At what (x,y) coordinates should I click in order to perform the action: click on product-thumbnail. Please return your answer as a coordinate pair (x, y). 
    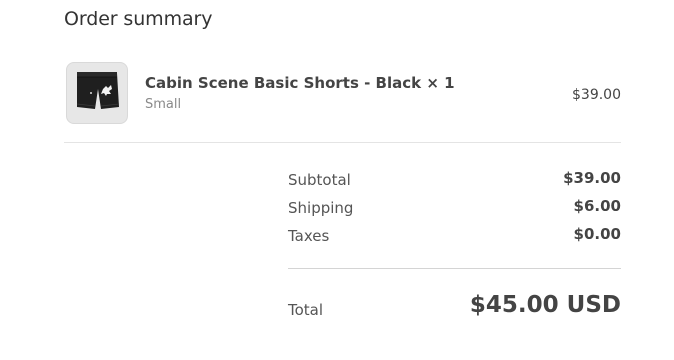
    Looking at the image, I should click on (97, 93).